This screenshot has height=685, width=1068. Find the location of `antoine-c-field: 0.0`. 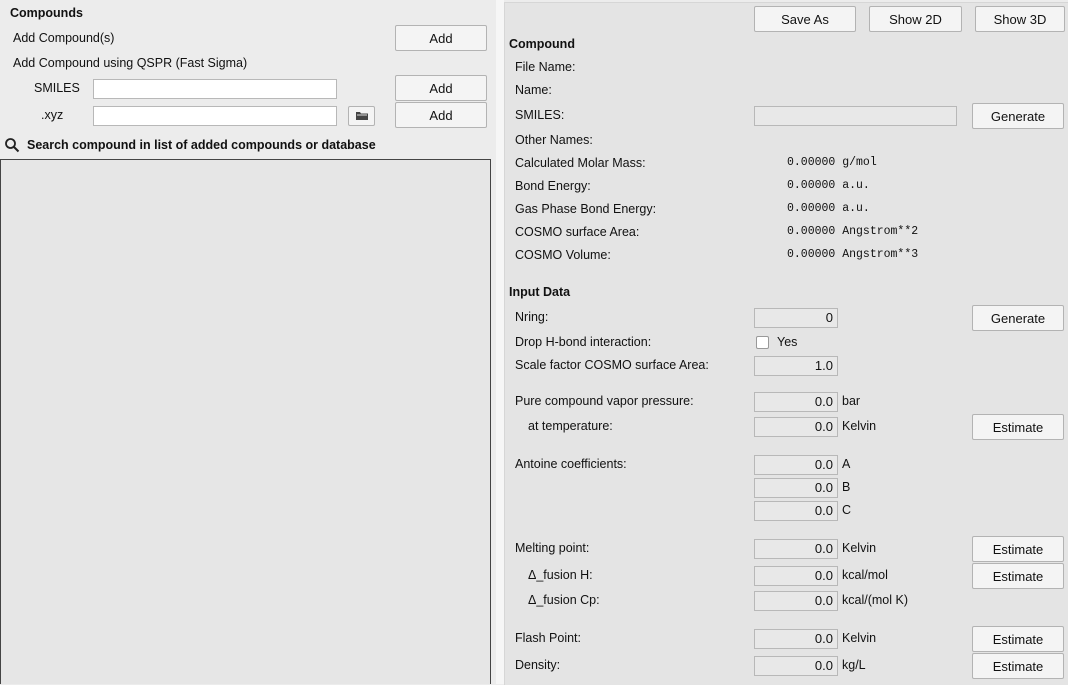

antoine-c-field: 0.0 is located at coordinates (796, 511).